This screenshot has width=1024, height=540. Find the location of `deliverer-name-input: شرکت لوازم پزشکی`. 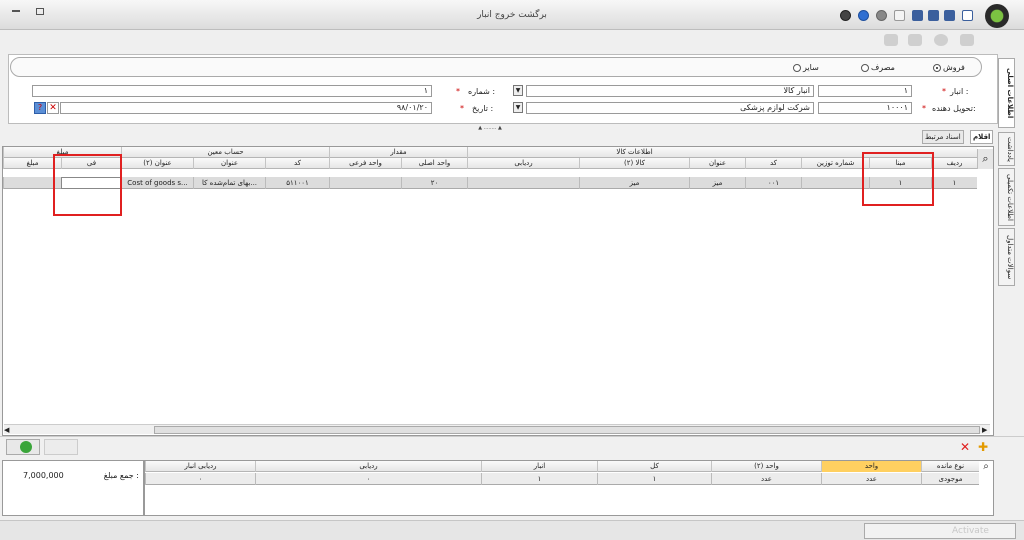

deliverer-name-input: شرکت لوازم پزشکی is located at coordinates (670, 108).